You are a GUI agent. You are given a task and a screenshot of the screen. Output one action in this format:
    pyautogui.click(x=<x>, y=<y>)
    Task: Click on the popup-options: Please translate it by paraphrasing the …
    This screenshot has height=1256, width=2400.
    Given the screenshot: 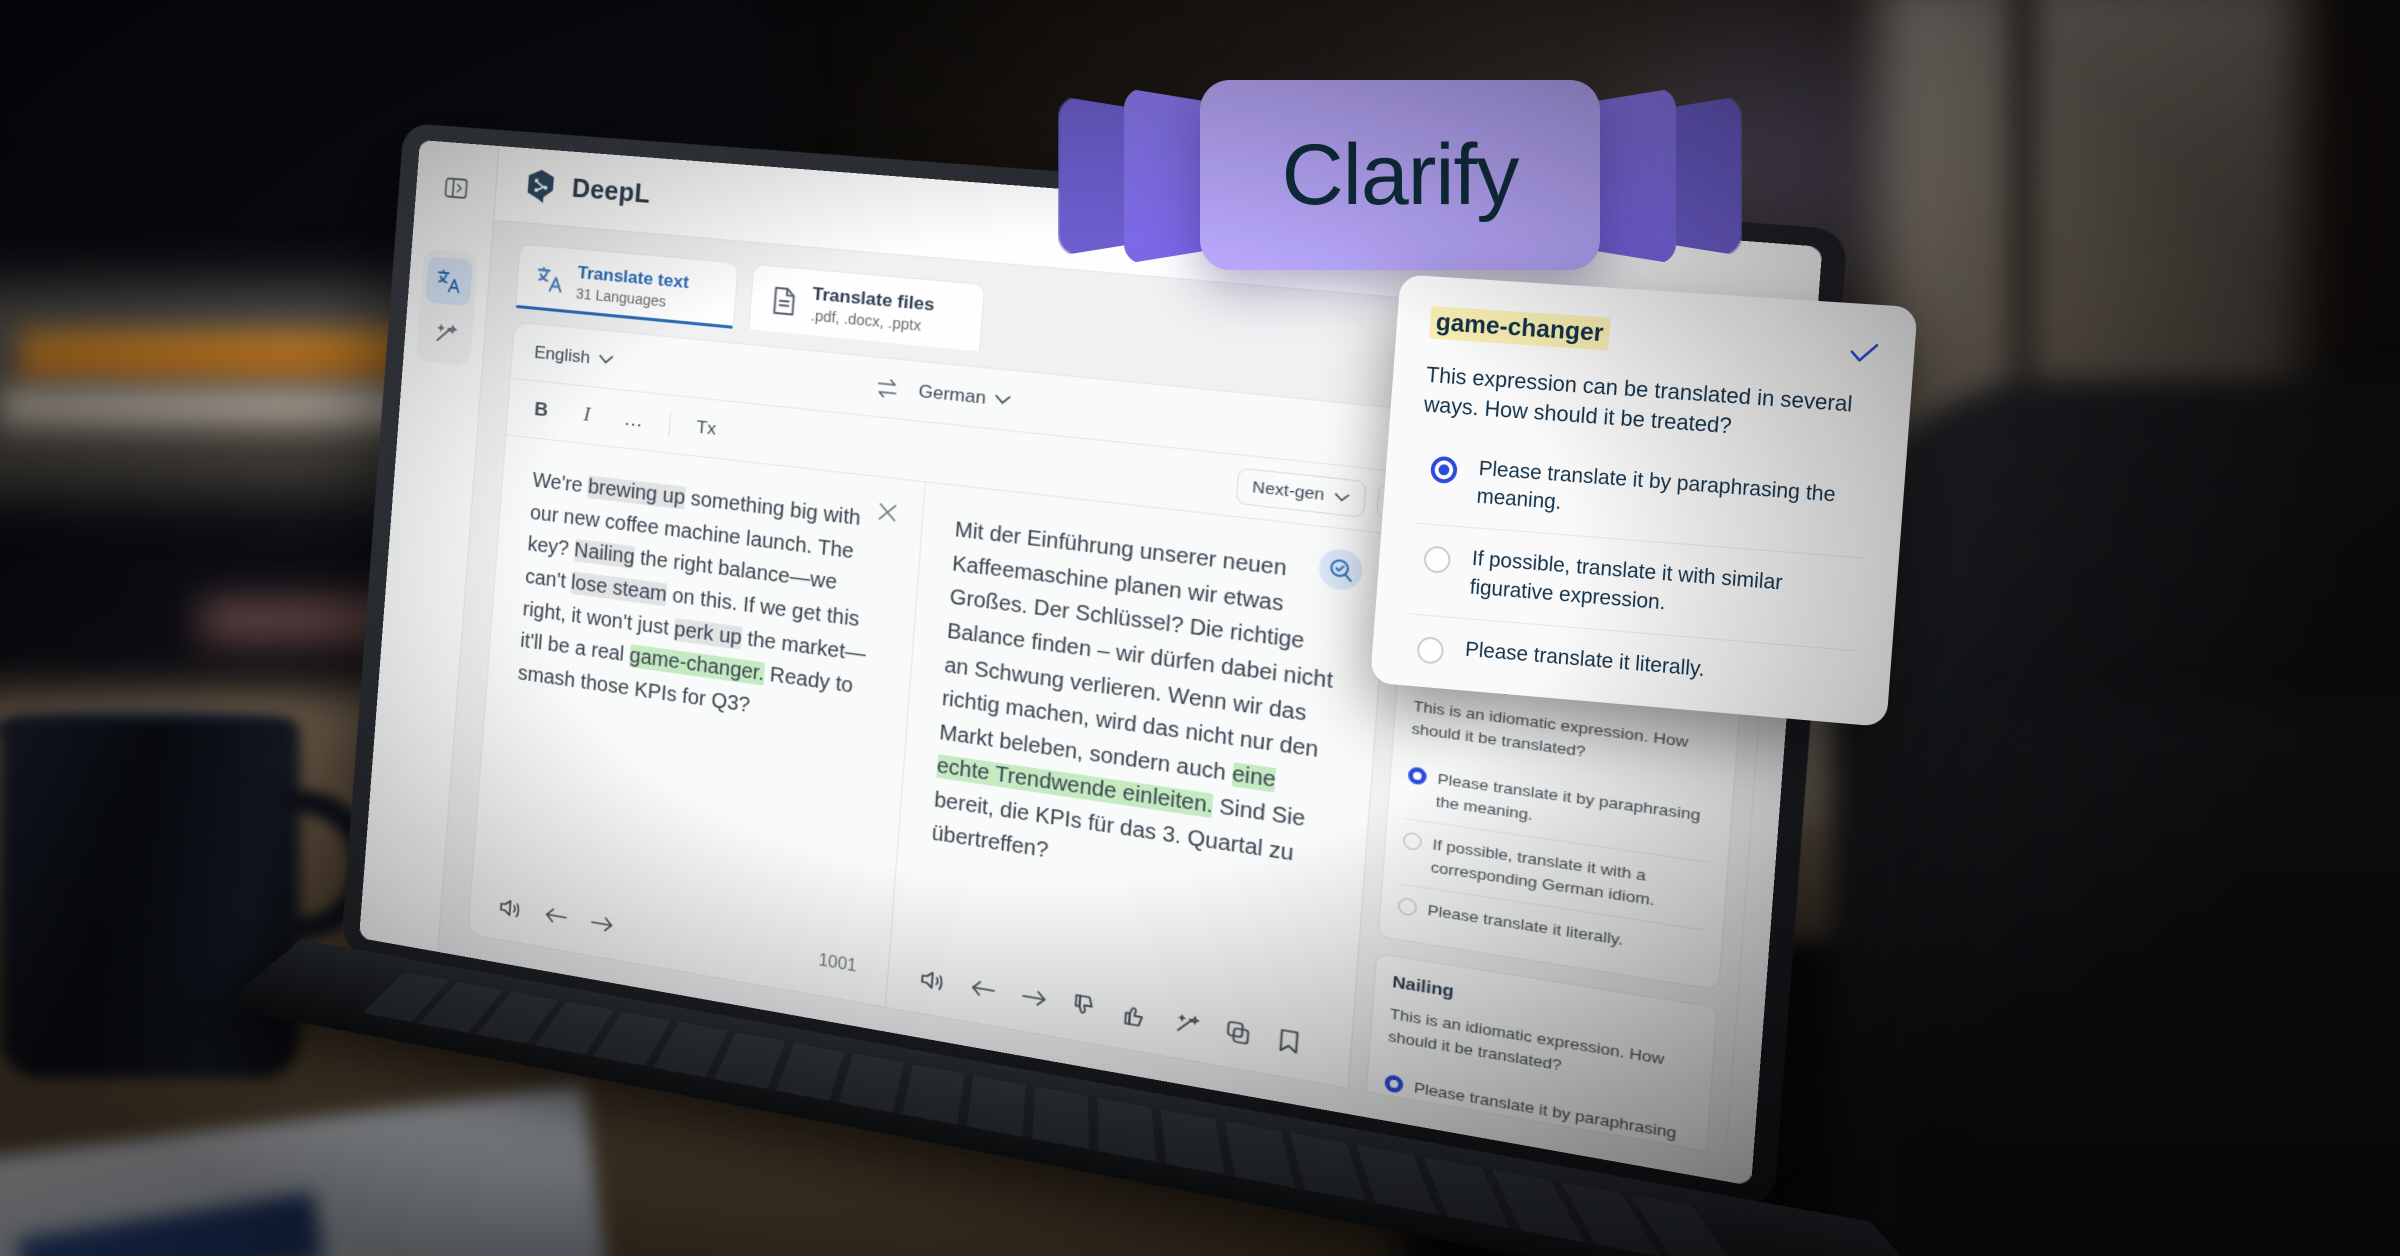 What is the action you would take?
    pyautogui.click(x=1637, y=576)
    